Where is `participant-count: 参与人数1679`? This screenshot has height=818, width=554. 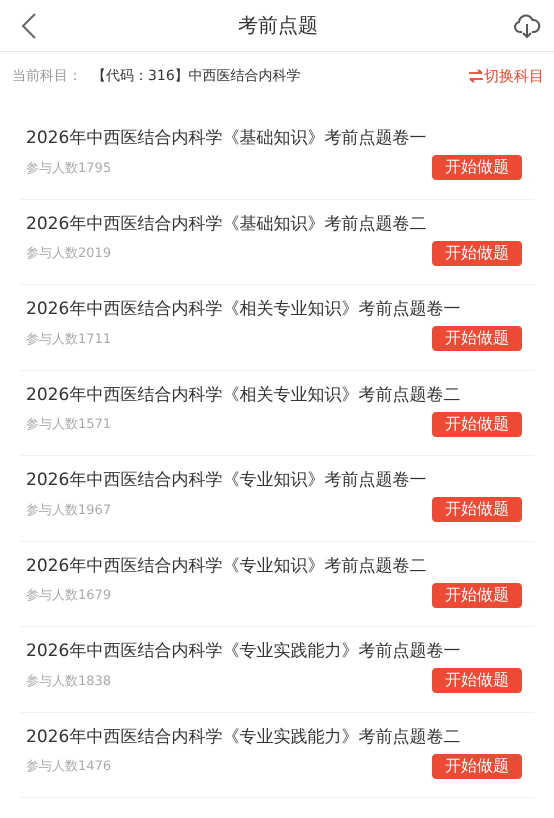
participant-count: 参与人数1679 is located at coordinates (69, 595).